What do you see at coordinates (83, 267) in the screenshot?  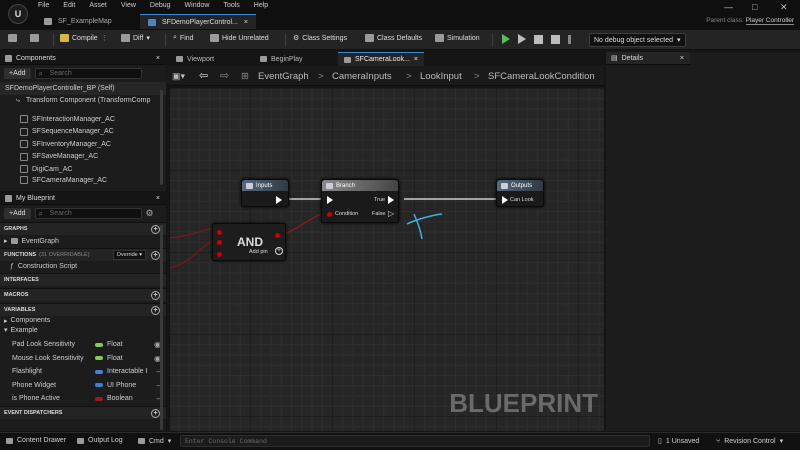 I see `function-construction-script: ƒ Construction Script` at bounding box center [83, 267].